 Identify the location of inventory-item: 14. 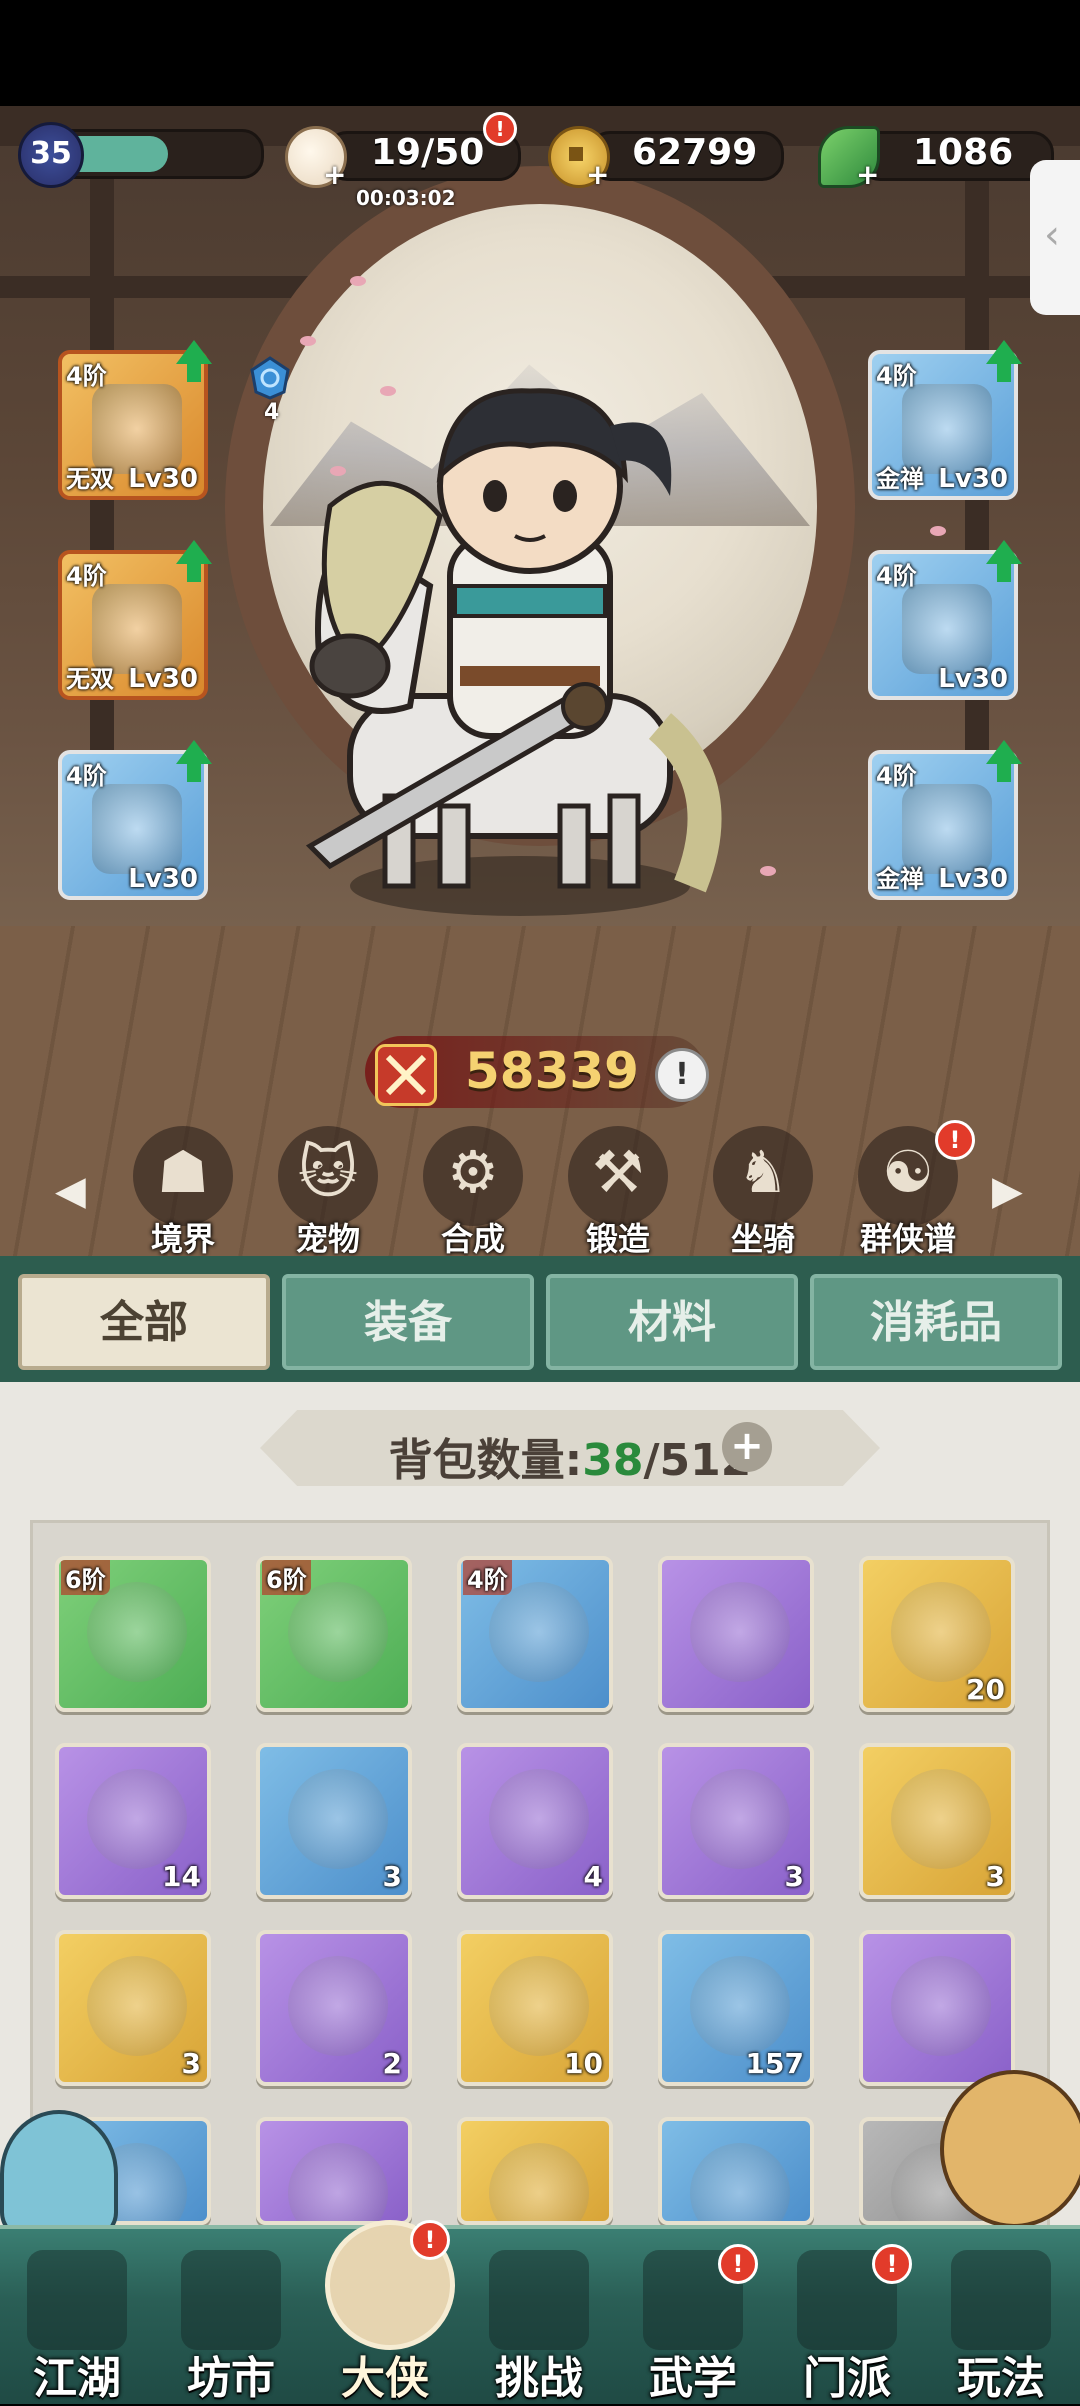
(133, 1821).